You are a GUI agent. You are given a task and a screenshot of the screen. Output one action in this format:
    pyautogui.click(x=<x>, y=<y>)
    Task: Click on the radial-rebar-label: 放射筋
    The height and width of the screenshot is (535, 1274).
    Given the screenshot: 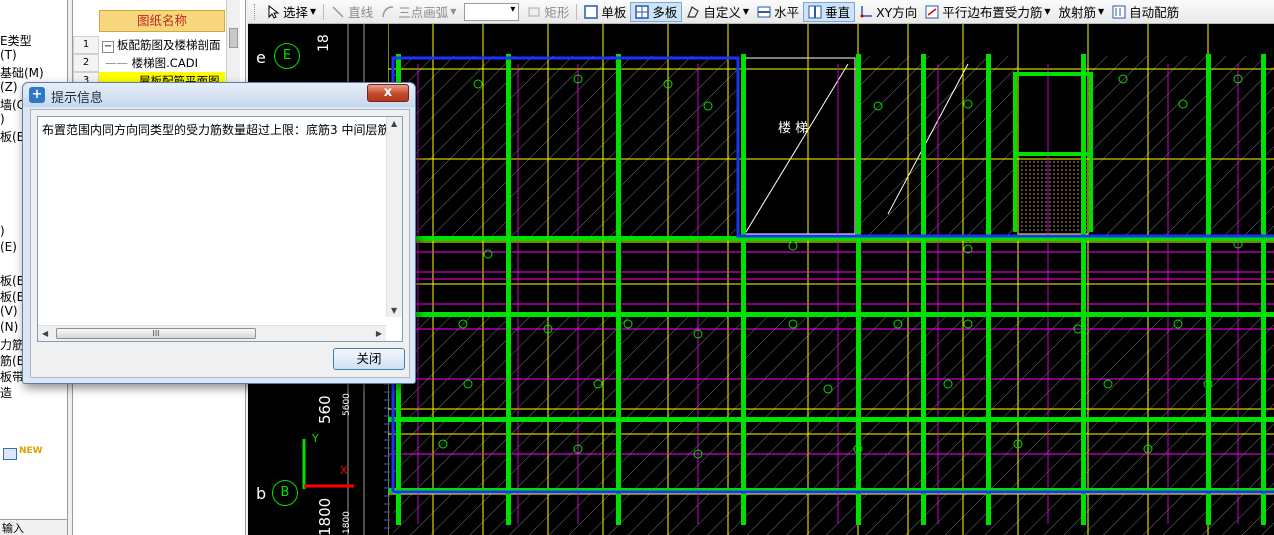 What is the action you would take?
    pyautogui.click(x=1077, y=12)
    